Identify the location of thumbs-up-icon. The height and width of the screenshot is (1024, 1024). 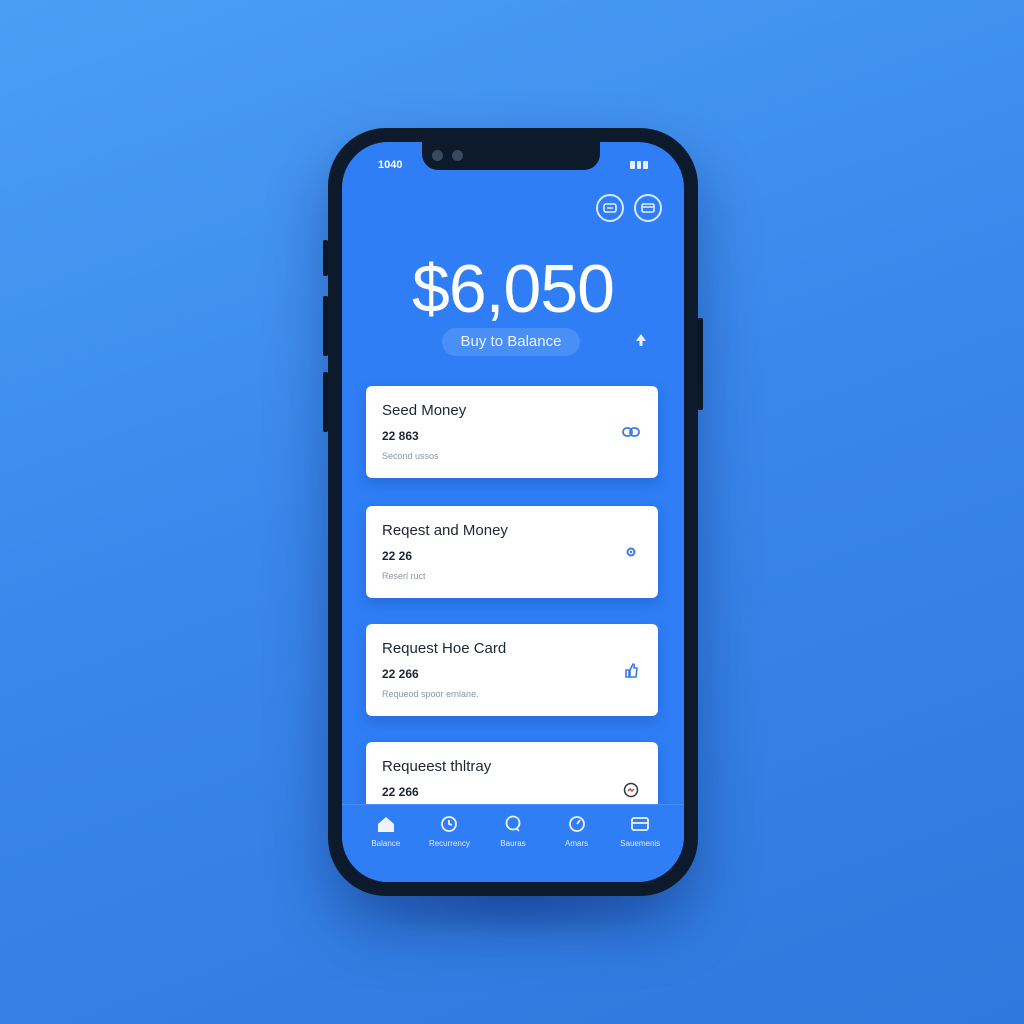
(631, 670).